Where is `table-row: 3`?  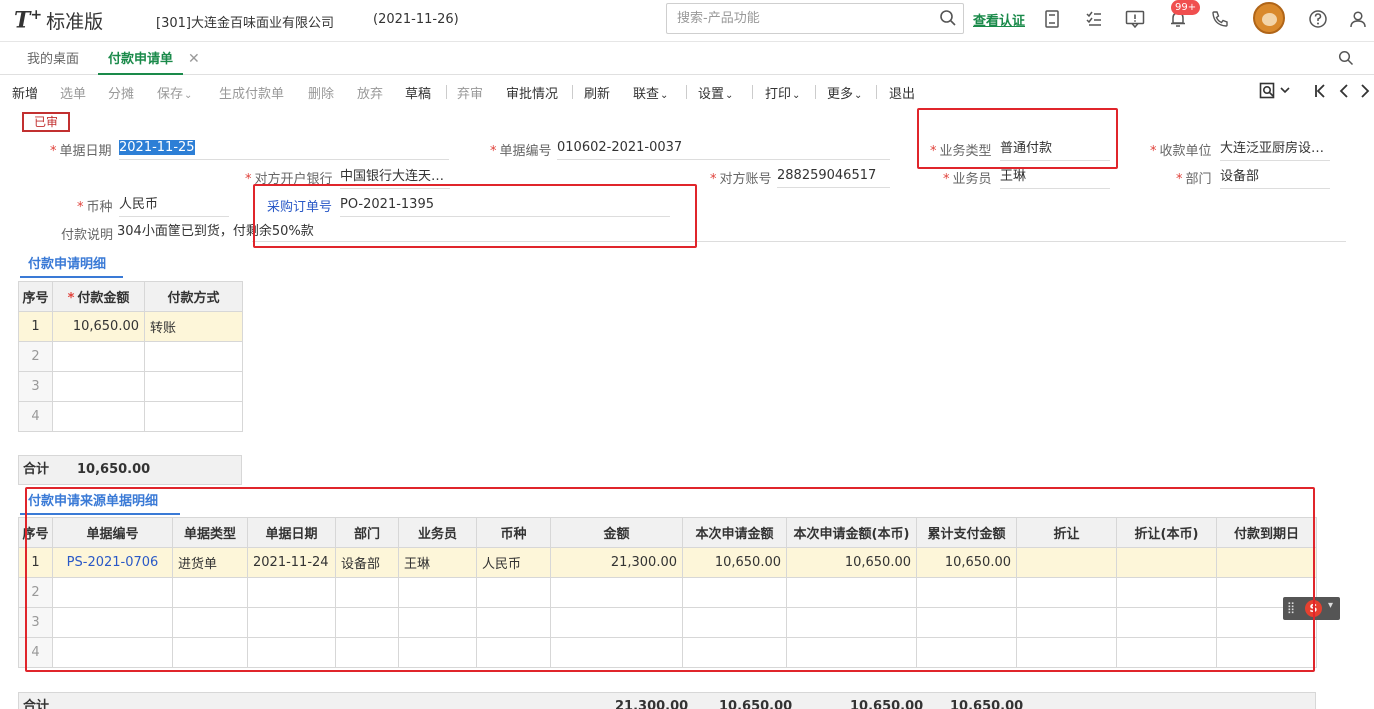 table-row: 3 is located at coordinates (130, 386).